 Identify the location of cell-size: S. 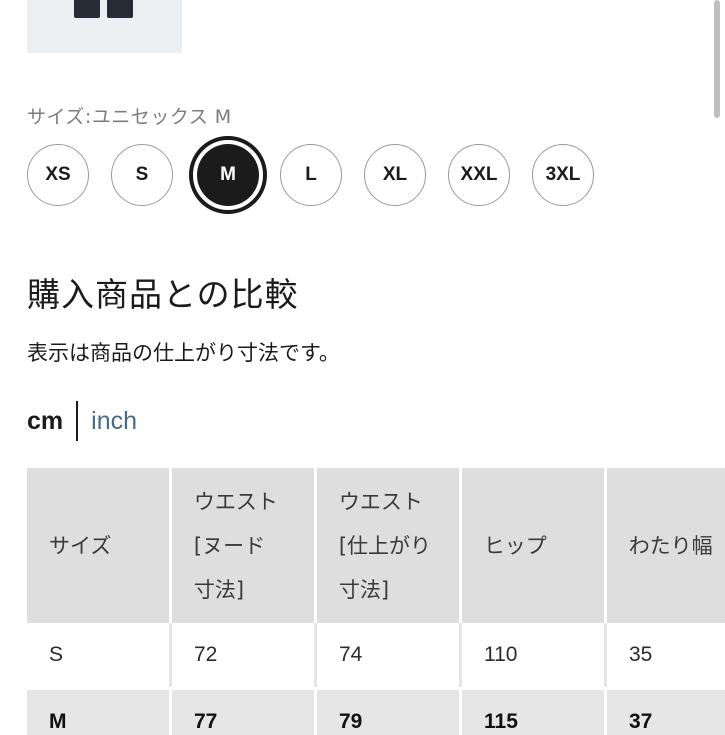
(99, 655).